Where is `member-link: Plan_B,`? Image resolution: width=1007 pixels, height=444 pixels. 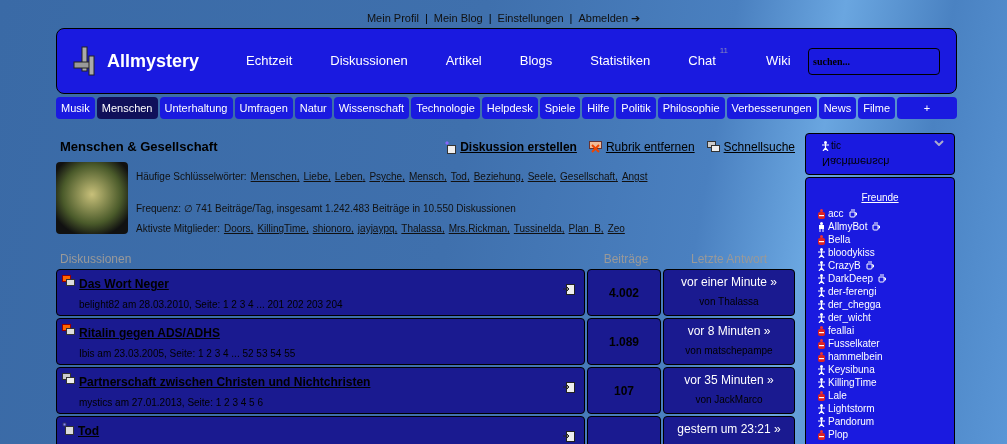 member-link: Plan_B, is located at coordinates (586, 228).